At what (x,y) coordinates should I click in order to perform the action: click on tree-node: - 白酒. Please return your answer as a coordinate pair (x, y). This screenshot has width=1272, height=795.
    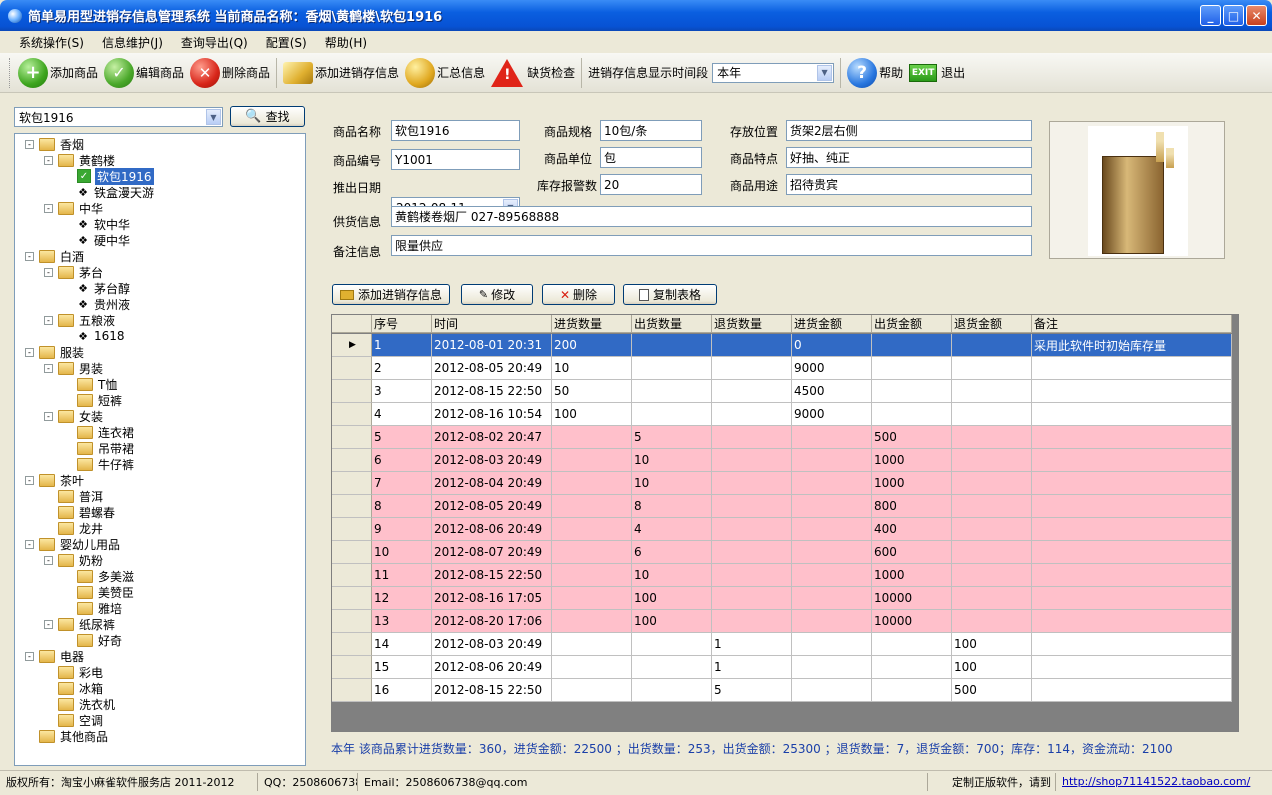
    Looking at the image, I should click on (54, 256).